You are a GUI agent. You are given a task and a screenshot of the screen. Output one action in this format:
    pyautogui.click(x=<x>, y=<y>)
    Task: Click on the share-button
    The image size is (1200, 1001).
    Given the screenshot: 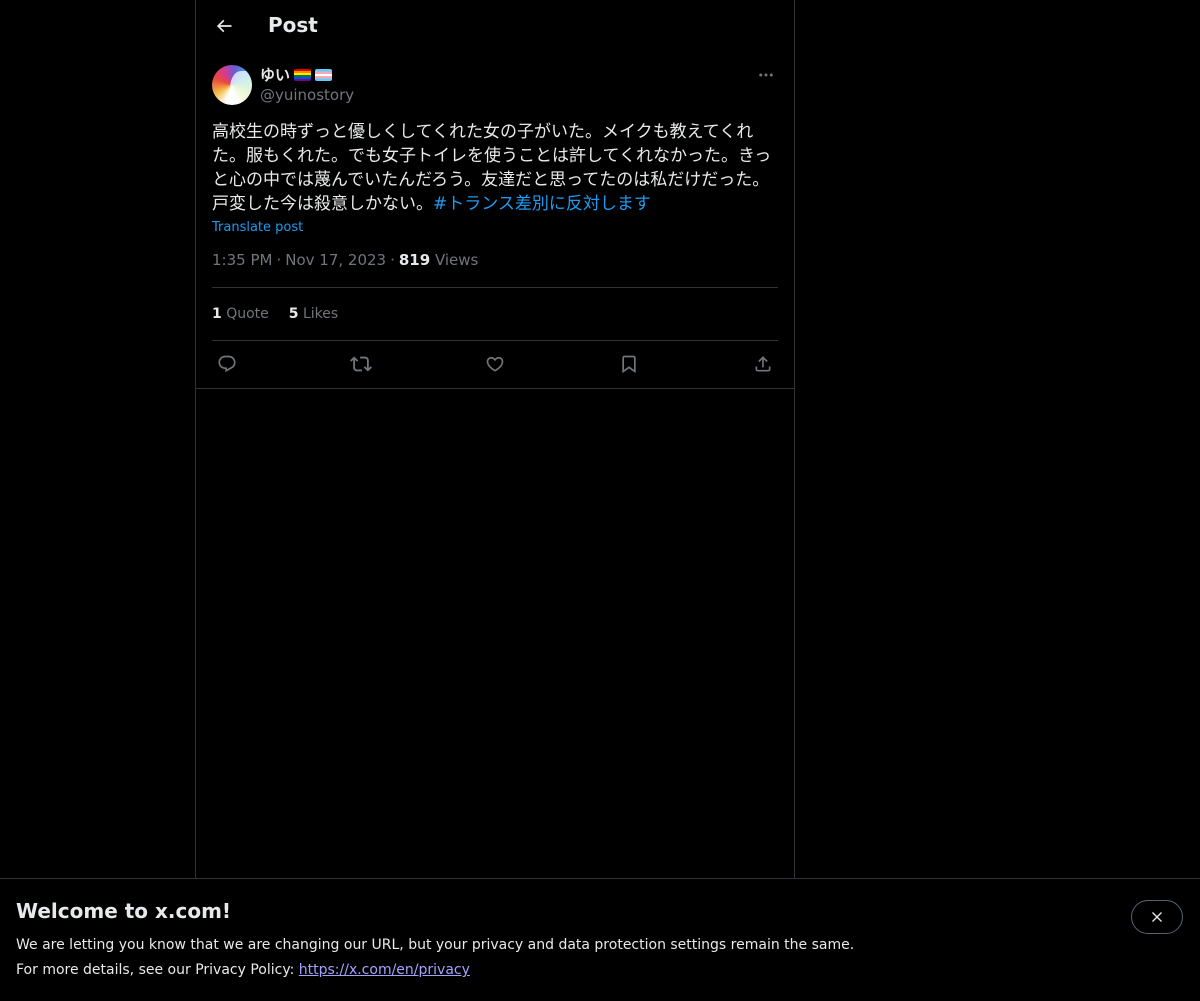 What is the action you would take?
    pyautogui.click(x=763, y=364)
    